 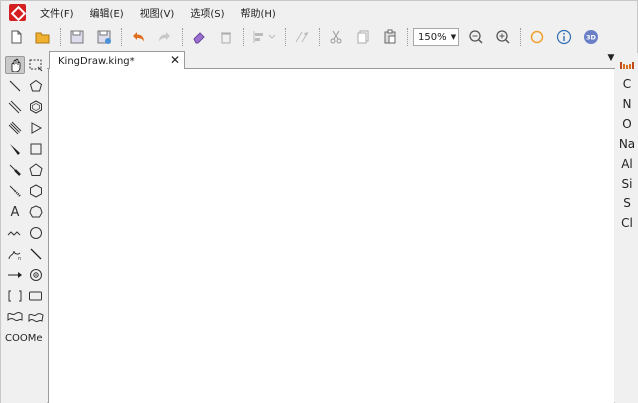 I want to click on bold-bond-tool, so click(x=15, y=170).